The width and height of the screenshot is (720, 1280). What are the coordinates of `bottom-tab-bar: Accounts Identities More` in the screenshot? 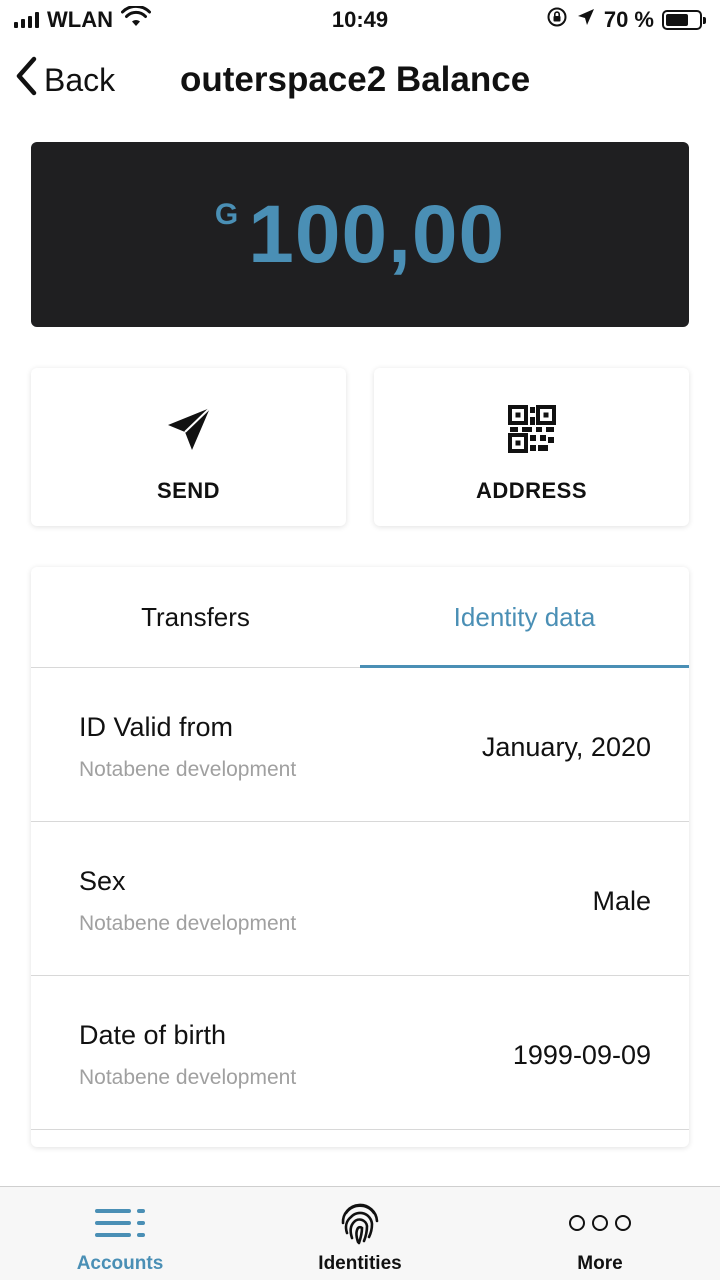 It's located at (360, 1233).